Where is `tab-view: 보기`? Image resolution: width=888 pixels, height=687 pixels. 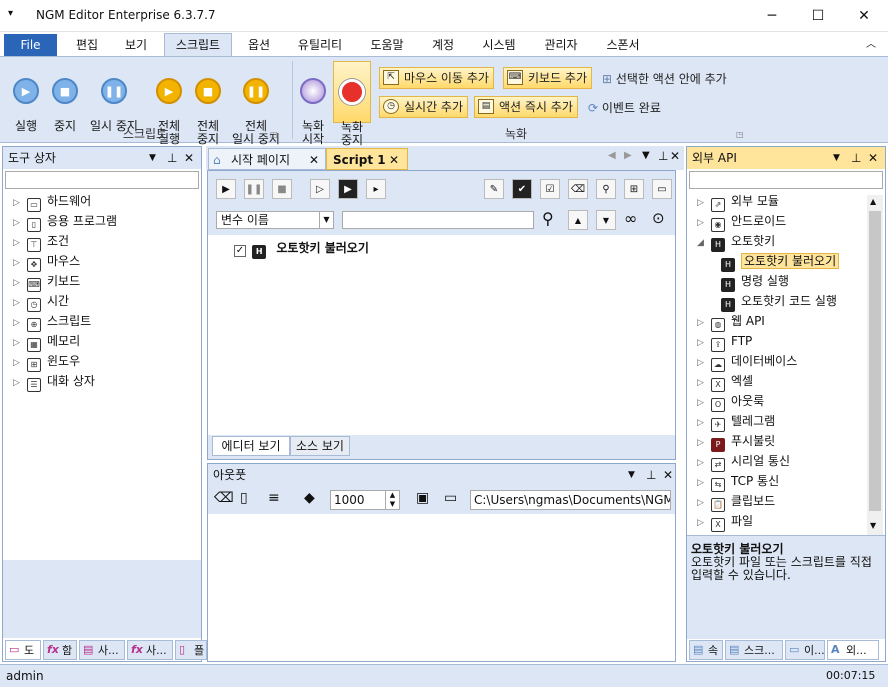
tab-view: 보기 is located at coordinates (136, 45).